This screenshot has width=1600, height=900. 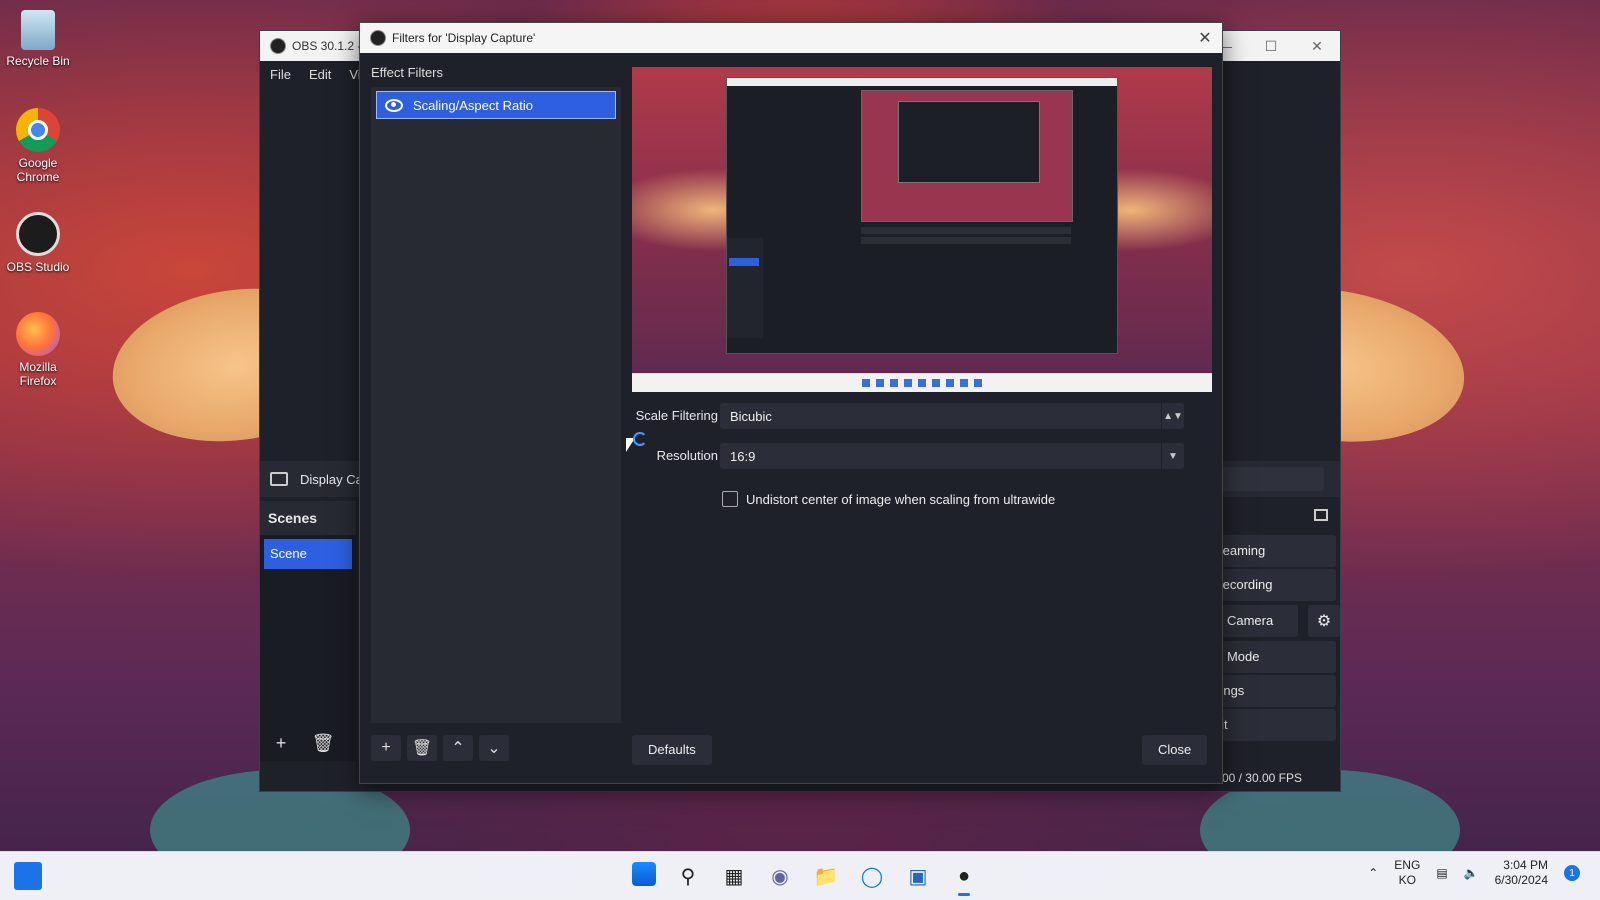 I want to click on resolution-value: 16:9, so click(x=743, y=456).